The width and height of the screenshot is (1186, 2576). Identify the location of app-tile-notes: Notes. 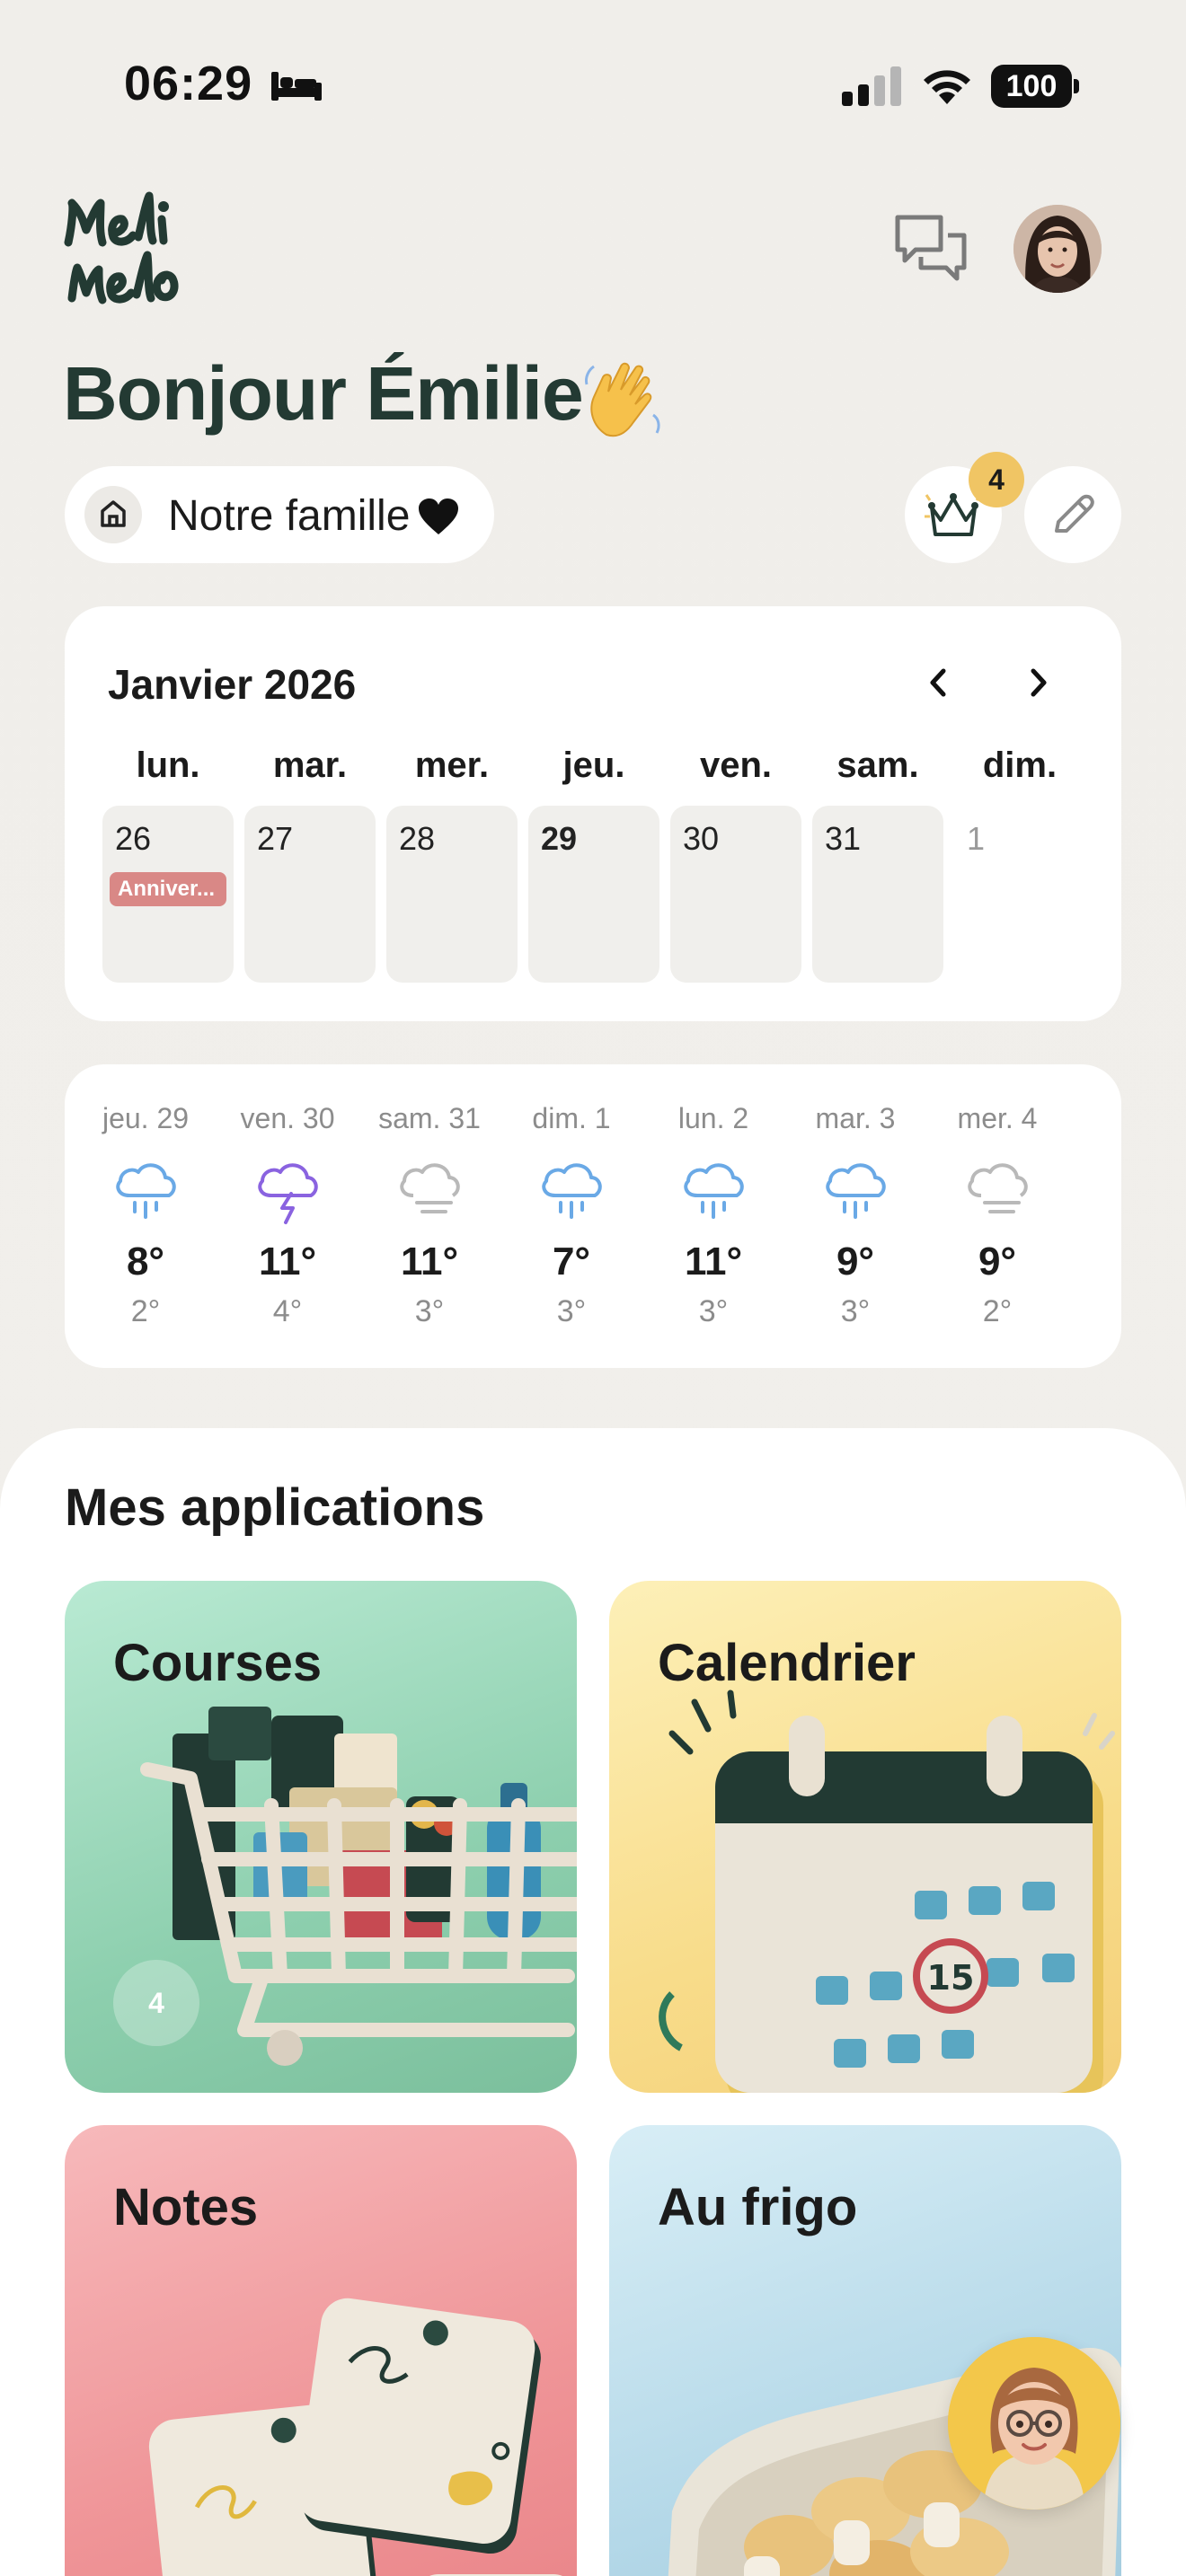
(321, 2350).